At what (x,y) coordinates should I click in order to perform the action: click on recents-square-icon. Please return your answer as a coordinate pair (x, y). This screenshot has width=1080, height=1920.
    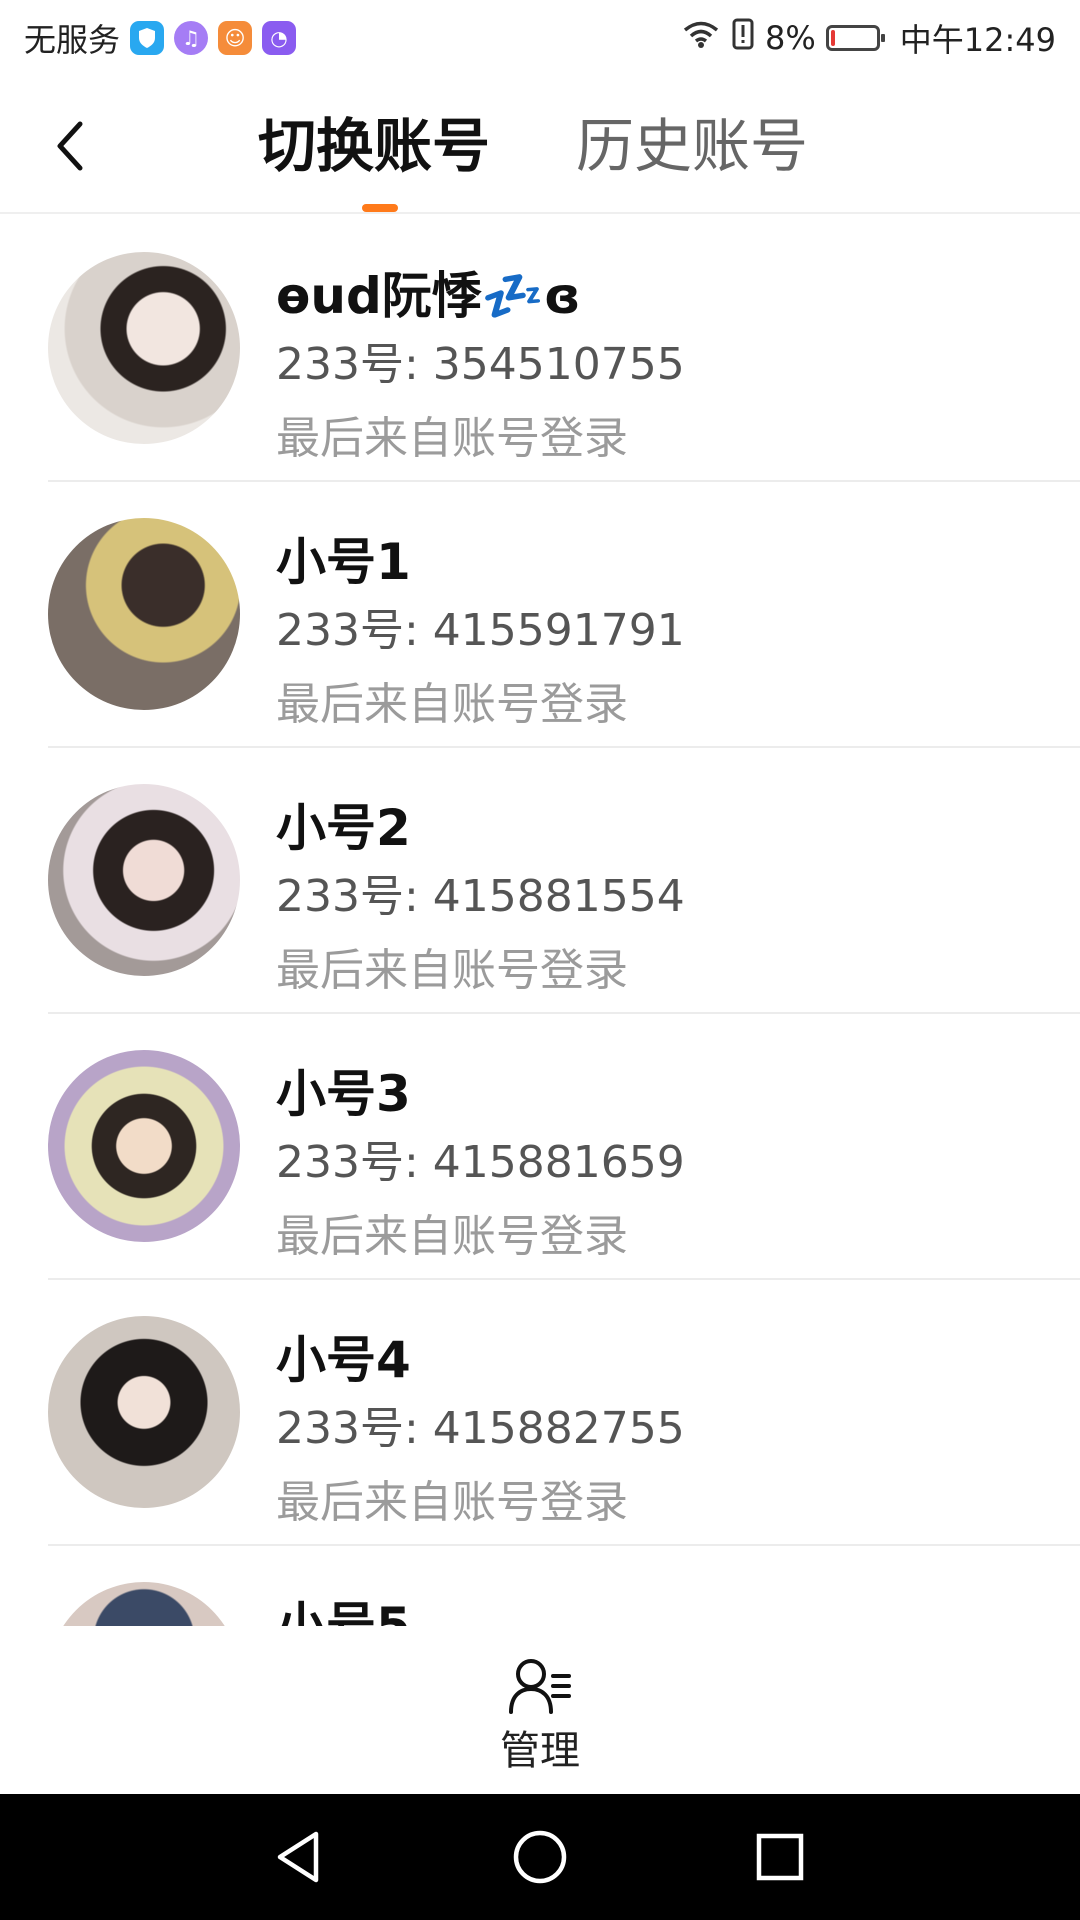
    Looking at the image, I should click on (780, 1857).